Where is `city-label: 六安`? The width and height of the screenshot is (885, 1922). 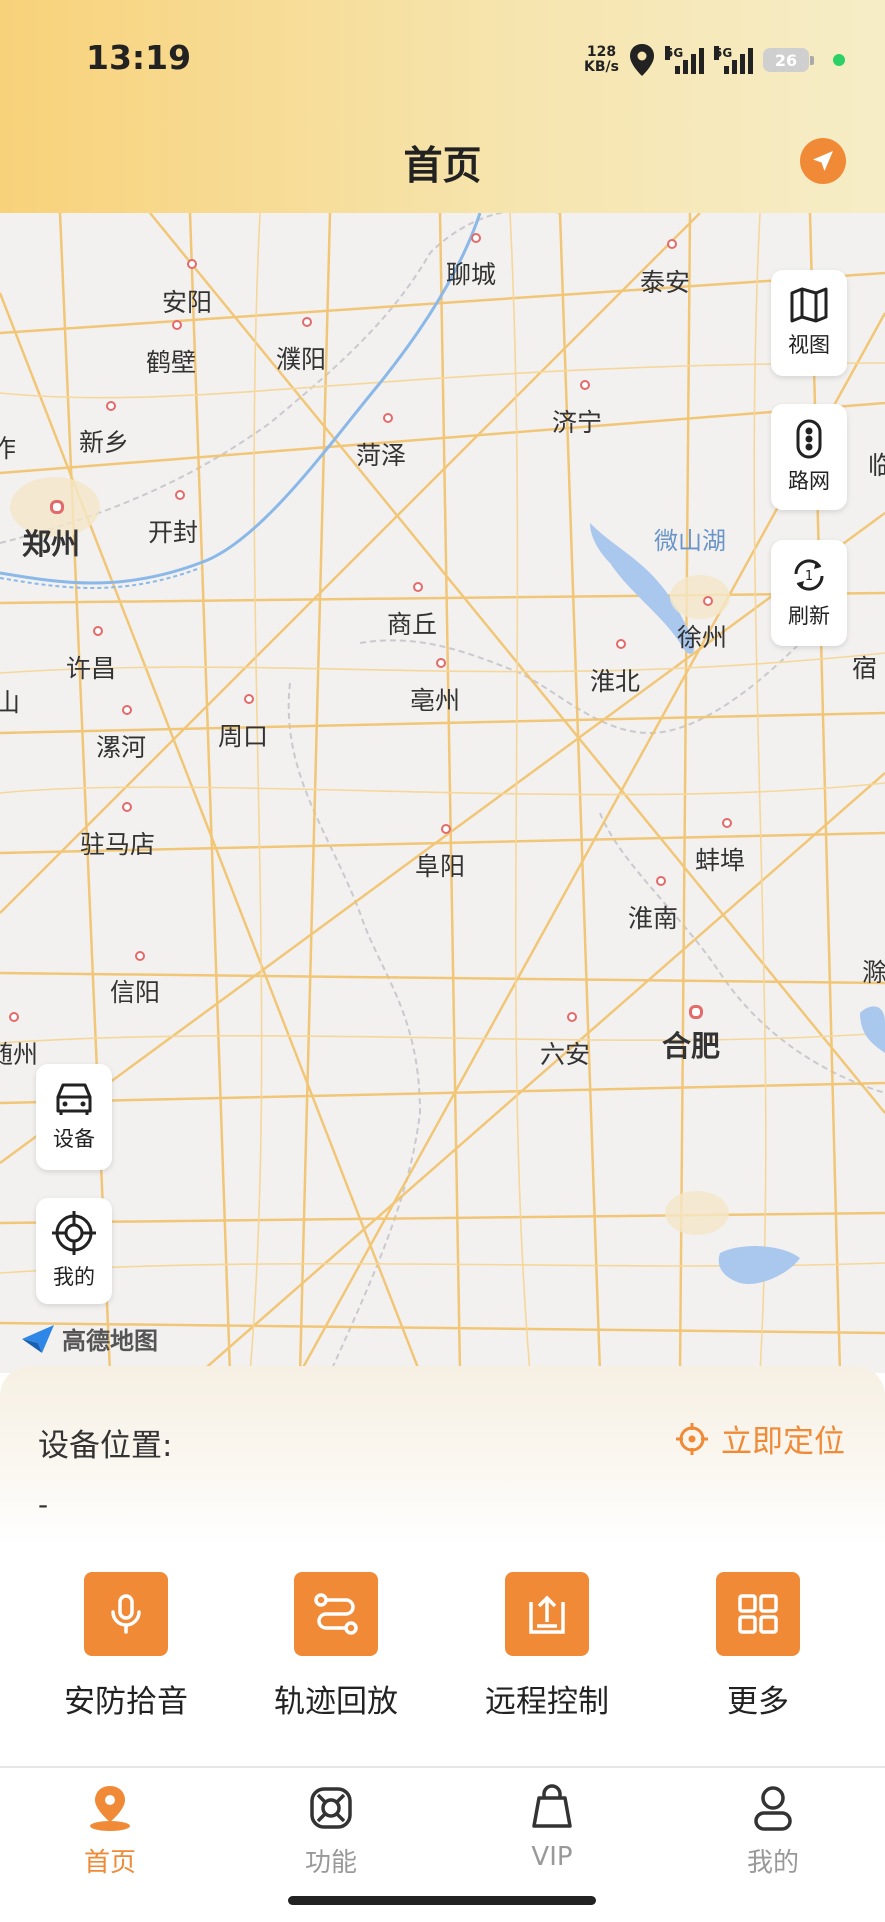
city-label: 六安 is located at coordinates (565, 1054).